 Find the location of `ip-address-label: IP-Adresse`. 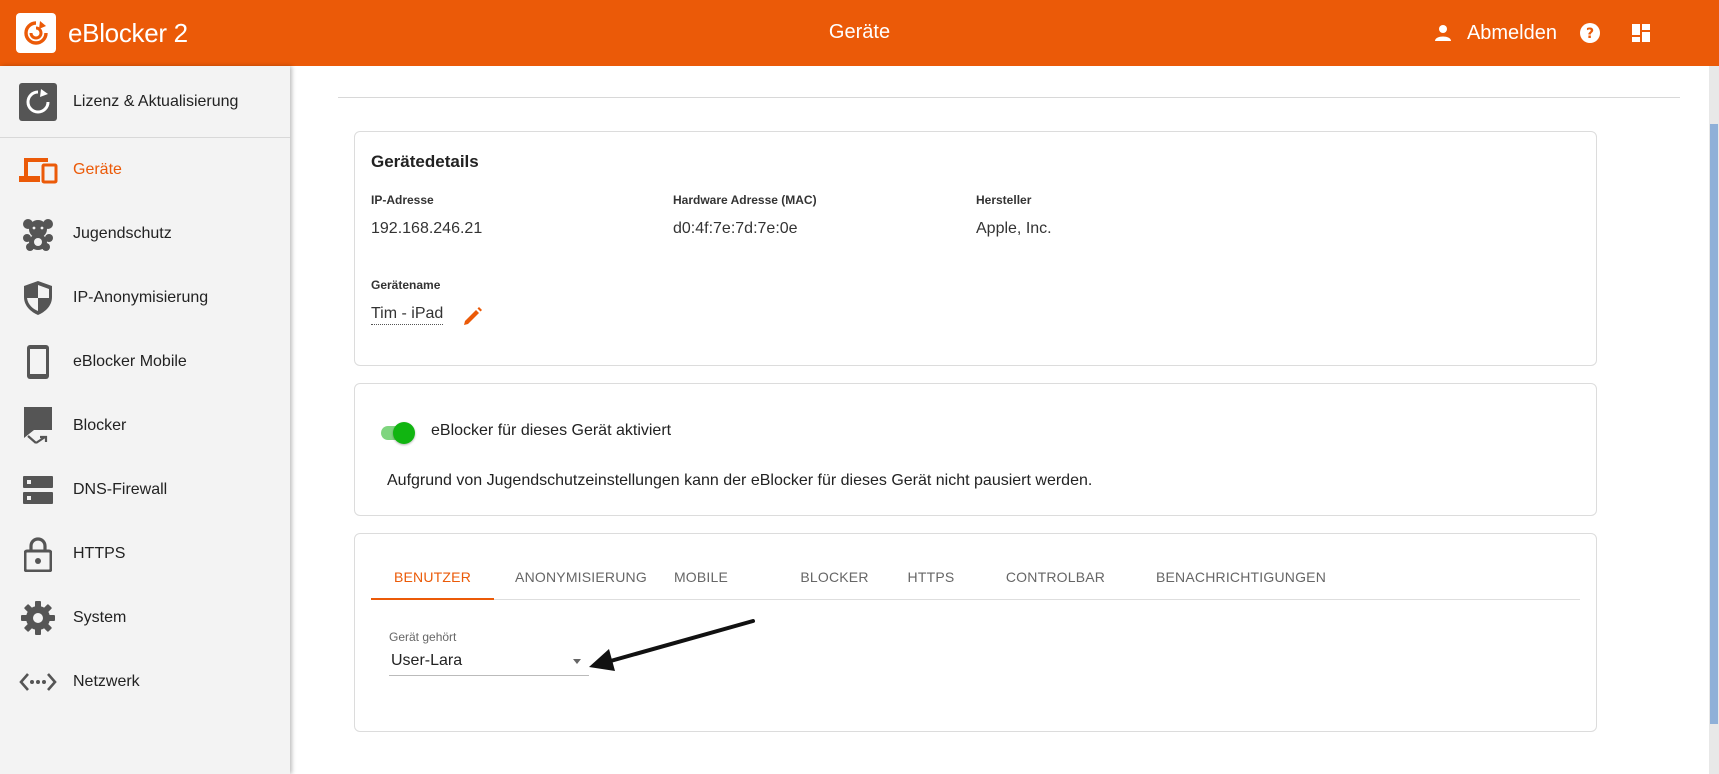

ip-address-label: IP-Adresse is located at coordinates (402, 200).